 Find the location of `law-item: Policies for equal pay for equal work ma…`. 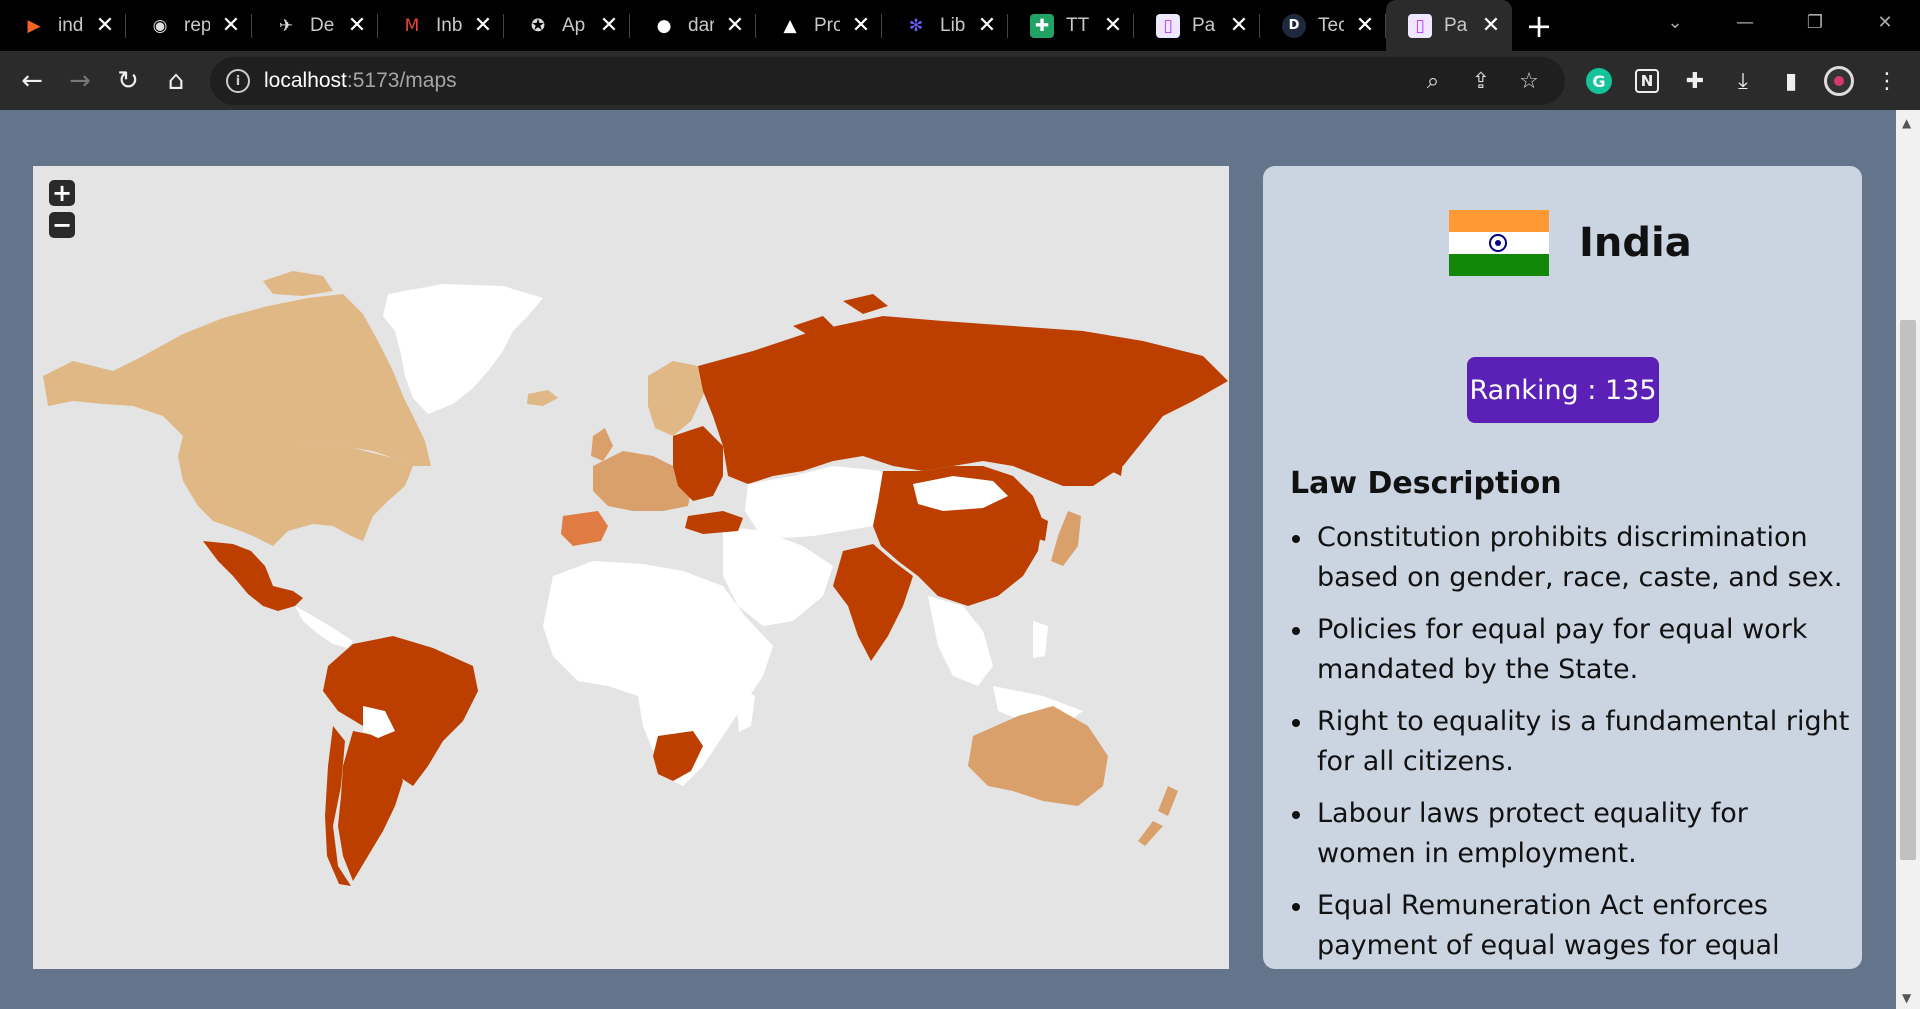

law-item: Policies for equal pay for equal work ma… is located at coordinates (1570, 650).